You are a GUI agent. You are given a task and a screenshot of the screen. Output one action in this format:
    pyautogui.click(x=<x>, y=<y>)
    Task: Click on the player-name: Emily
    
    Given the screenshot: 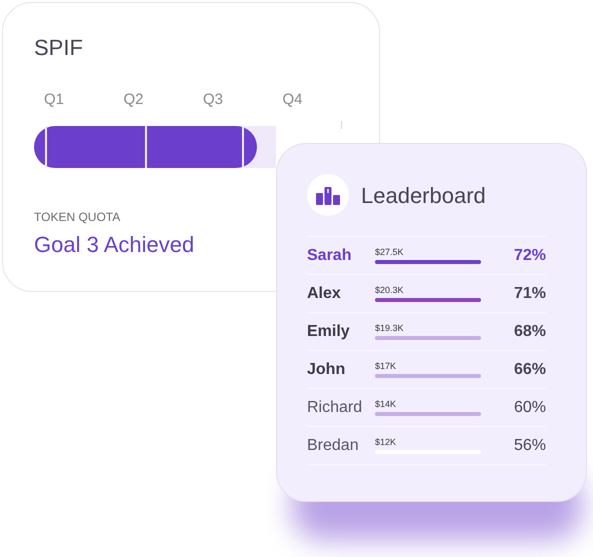 What is the action you would take?
    pyautogui.click(x=329, y=332)
    